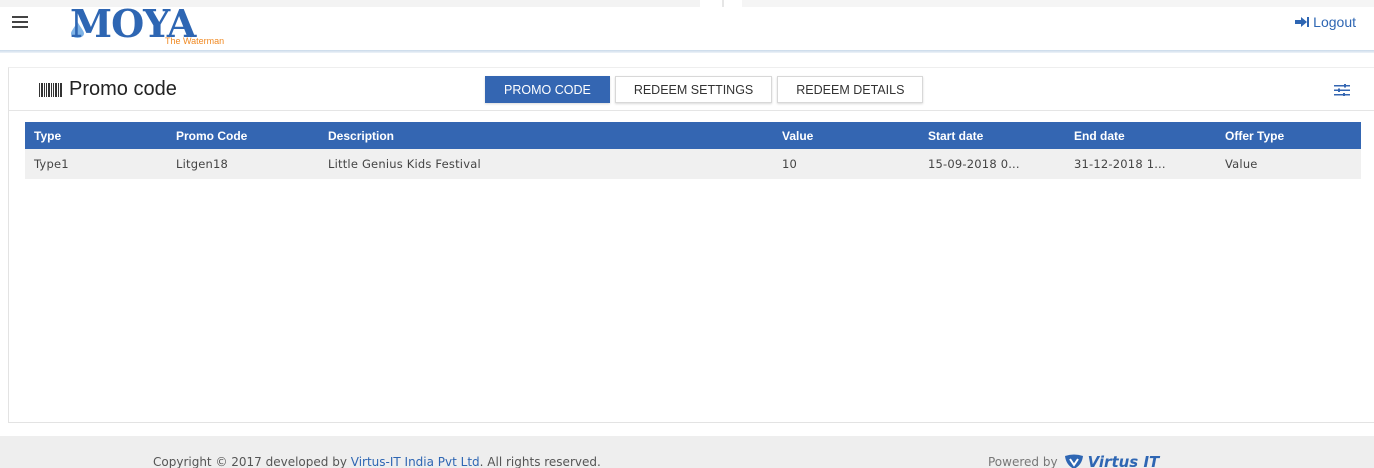 Image resolution: width=1374 pixels, height=468 pixels. Describe the element at coordinates (1023, 461) in the screenshot. I see `powered-by-label: Powered by` at that location.